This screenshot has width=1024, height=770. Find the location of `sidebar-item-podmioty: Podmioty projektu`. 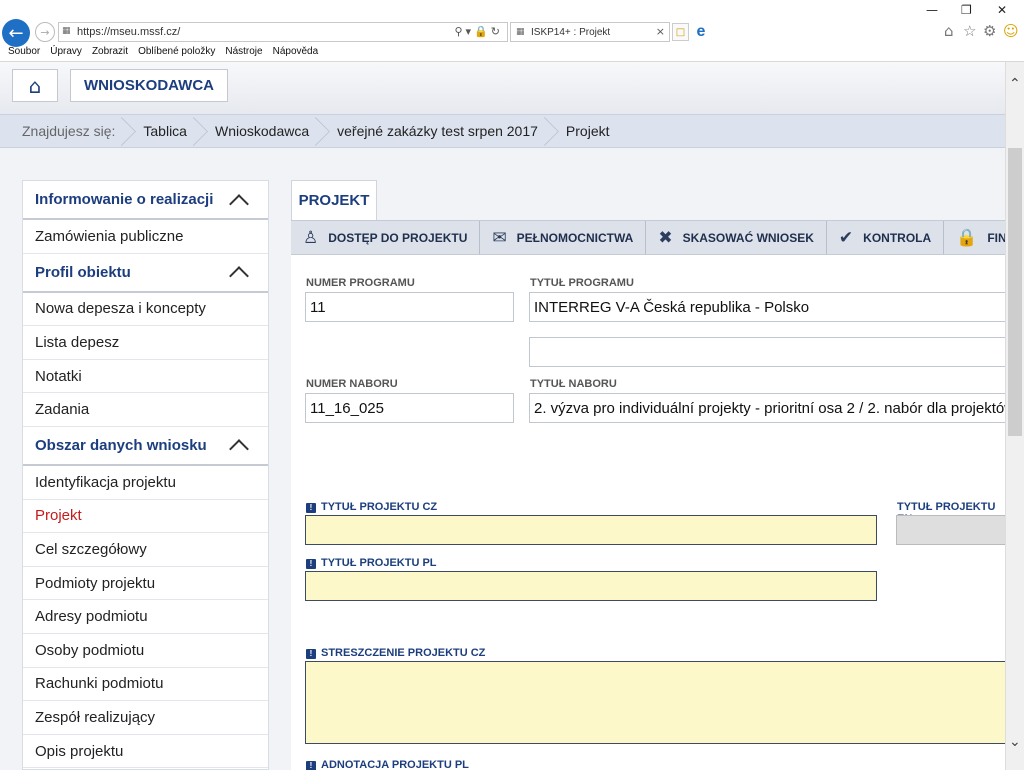

sidebar-item-podmioty: Podmioty projektu is located at coordinates (145, 584).